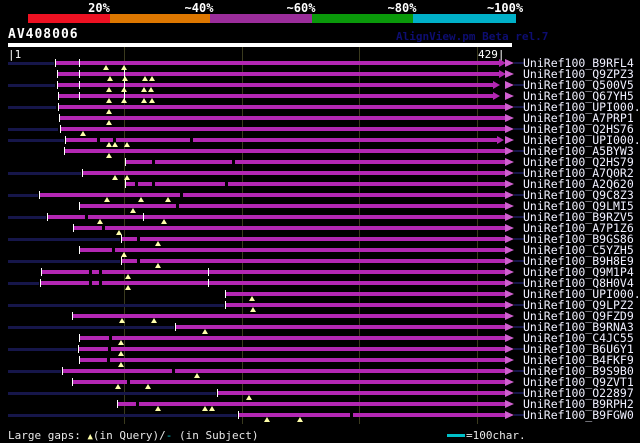 The width and height of the screenshot is (640, 443). I want to click on scale-unit-bar-icon, so click(456, 435).